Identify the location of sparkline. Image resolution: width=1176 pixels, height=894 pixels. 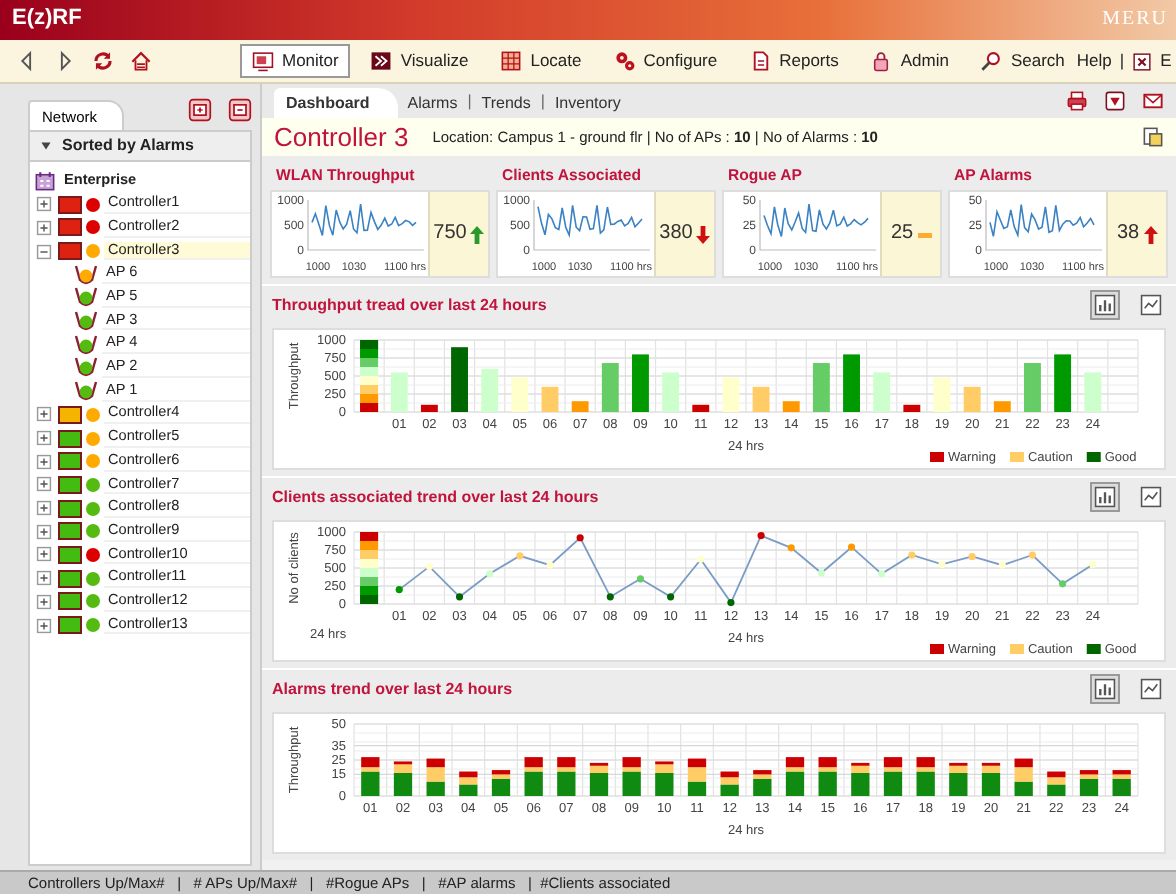
(1042, 222).